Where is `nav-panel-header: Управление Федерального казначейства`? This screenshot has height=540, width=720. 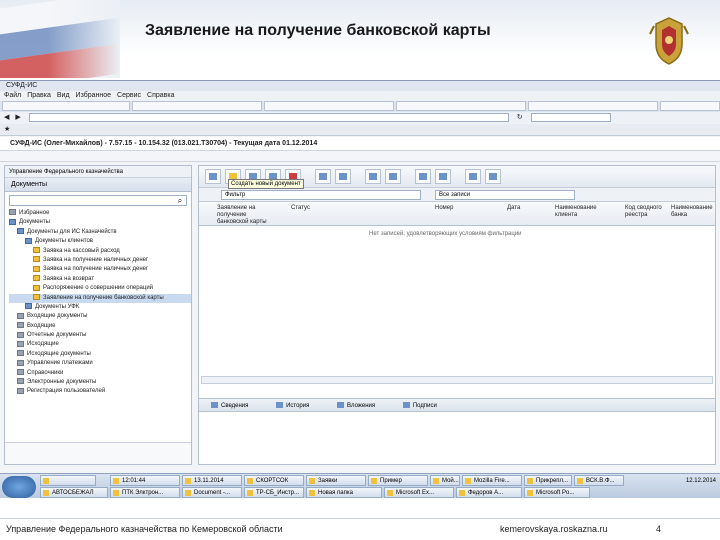
nav-panel-header: Управление Федерального казначейства is located at coordinates (98, 172).